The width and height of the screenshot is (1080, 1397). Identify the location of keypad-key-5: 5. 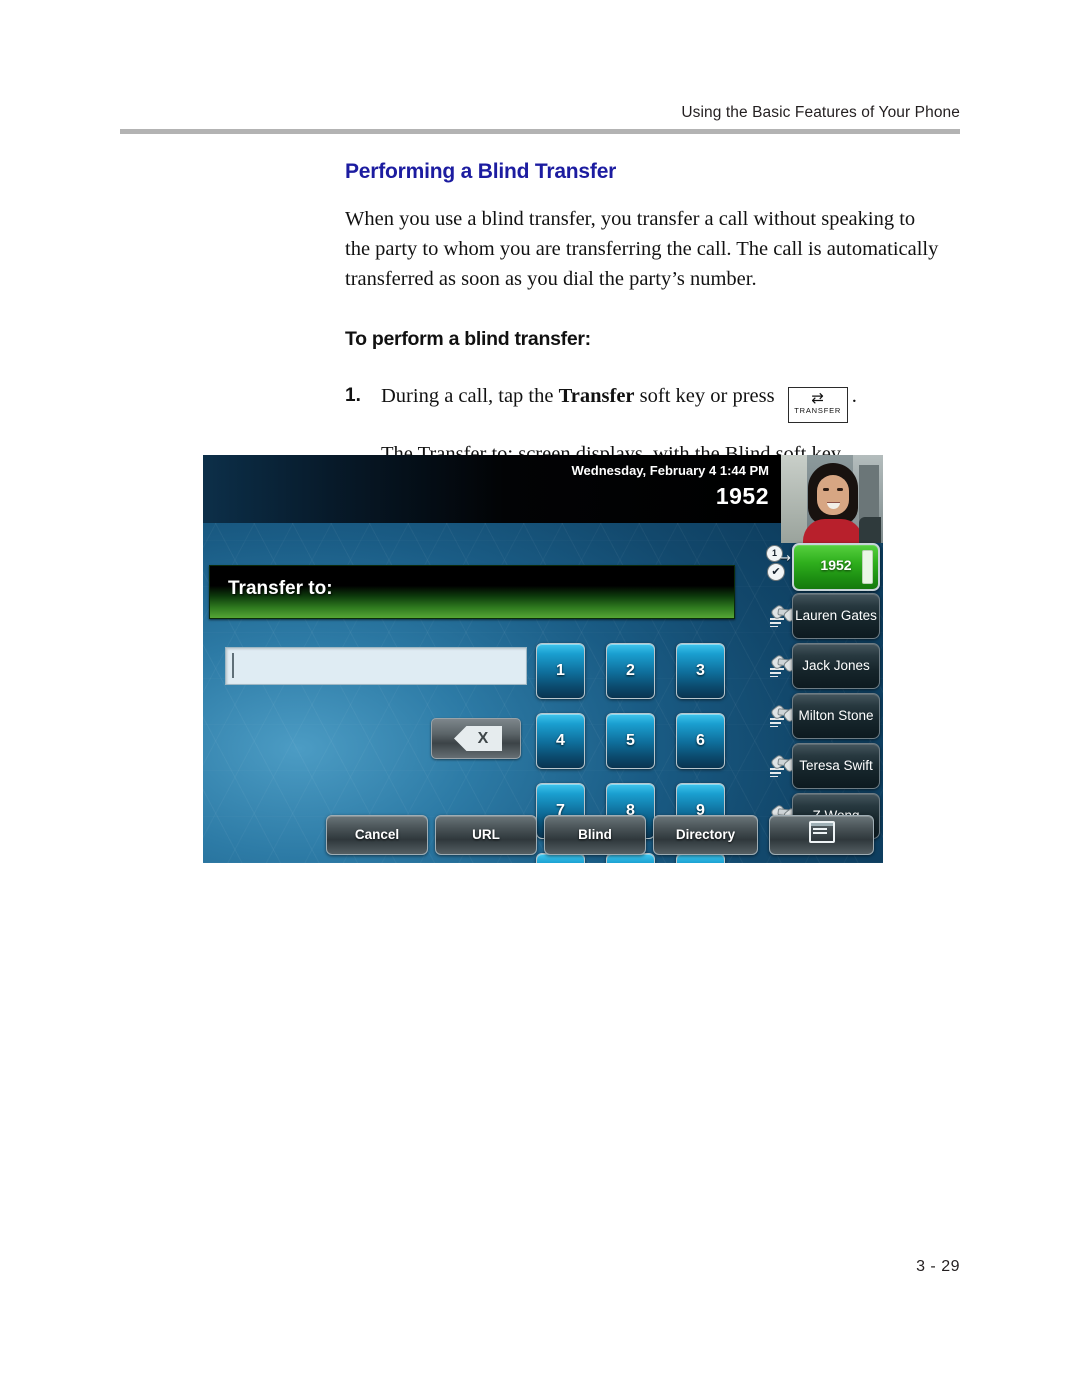
(630, 741).